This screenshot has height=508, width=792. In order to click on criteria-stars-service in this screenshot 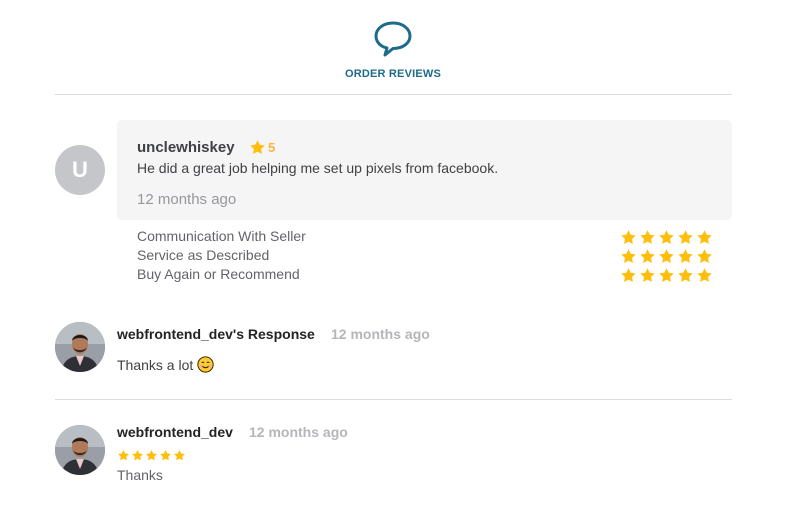, I will do `click(666, 256)`.